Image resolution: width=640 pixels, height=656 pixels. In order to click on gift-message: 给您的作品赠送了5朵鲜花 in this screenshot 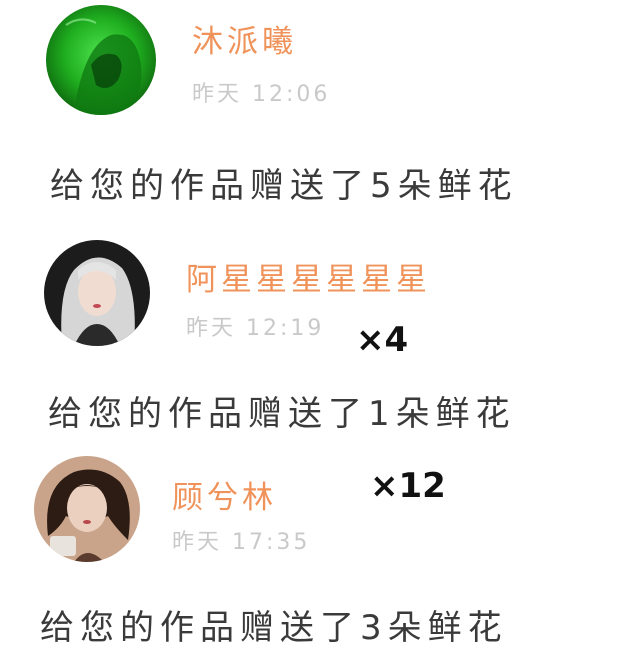, I will do `click(284, 186)`.